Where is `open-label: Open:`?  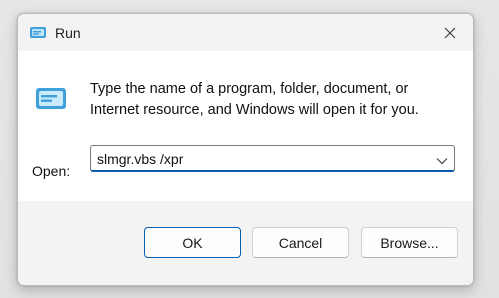 open-label: Open: is located at coordinates (51, 171).